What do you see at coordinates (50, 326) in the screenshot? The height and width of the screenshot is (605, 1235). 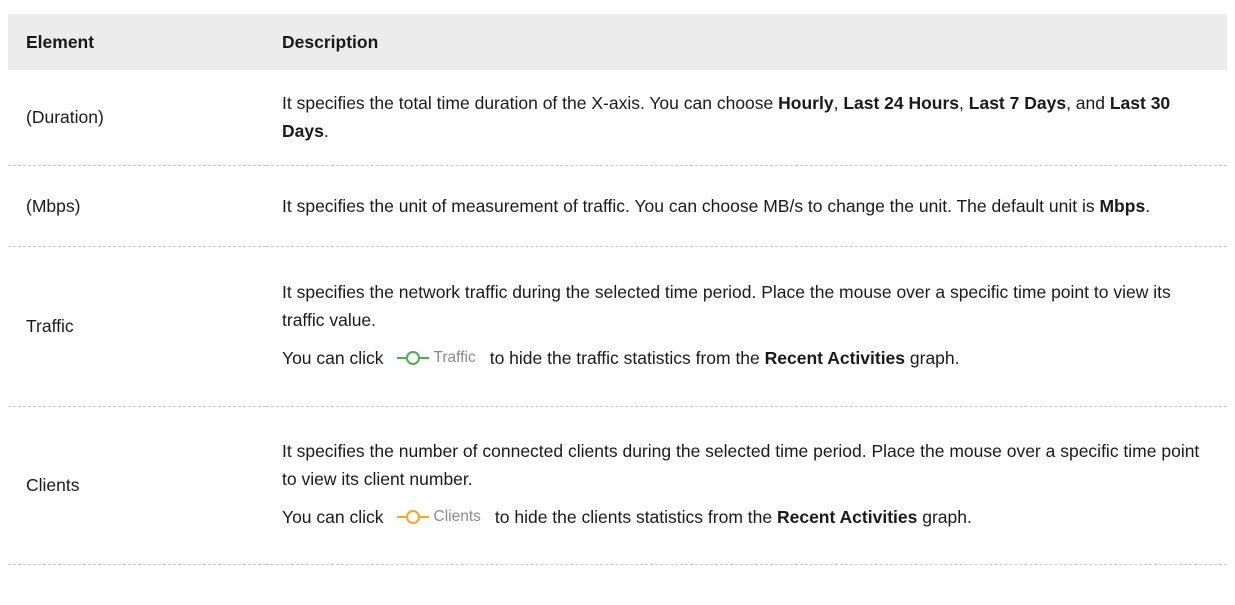 I see `element-cell: Traffic` at bounding box center [50, 326].